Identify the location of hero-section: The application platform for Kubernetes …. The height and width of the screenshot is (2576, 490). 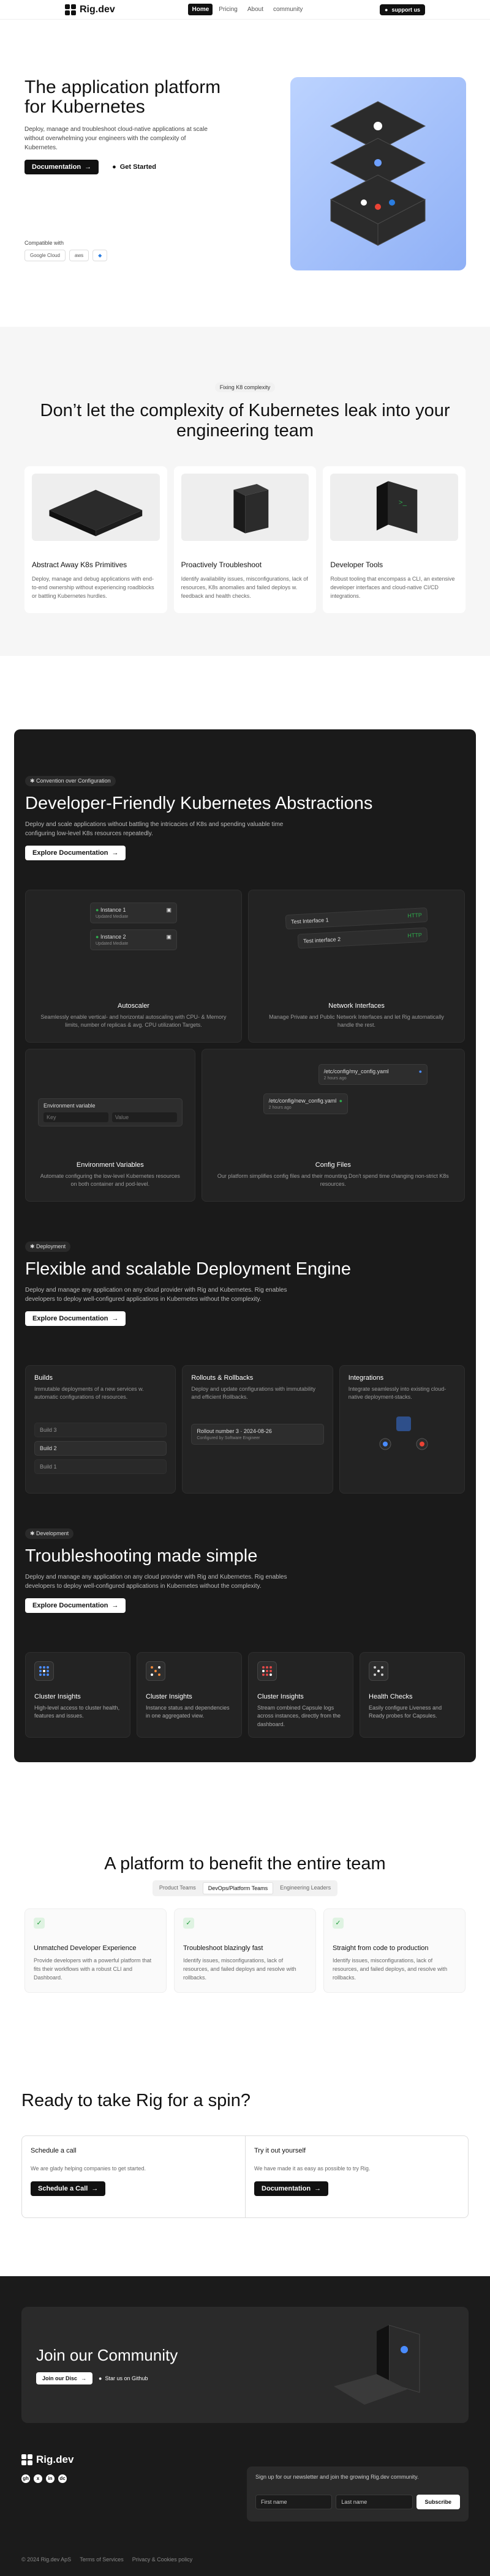
(245, 145).